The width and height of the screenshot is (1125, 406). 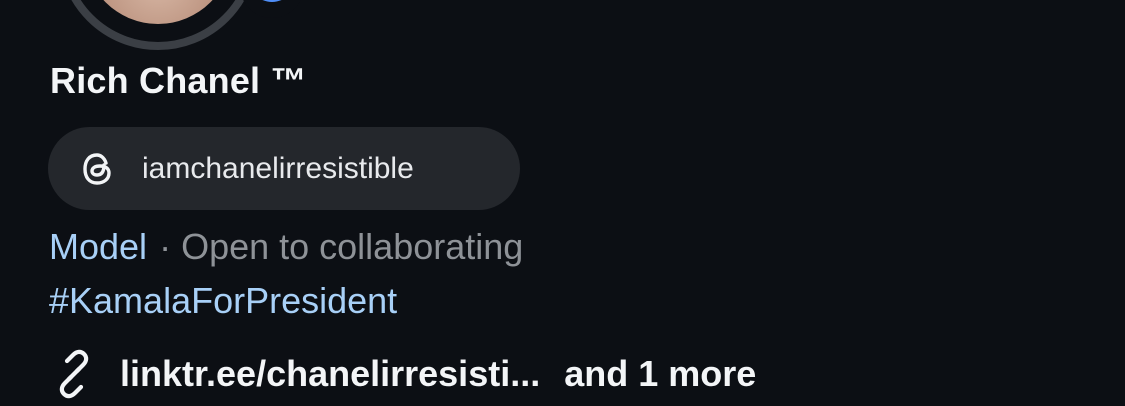 I want to click on category-line: Model · Open to collaborating, so click(x=286, y=247).